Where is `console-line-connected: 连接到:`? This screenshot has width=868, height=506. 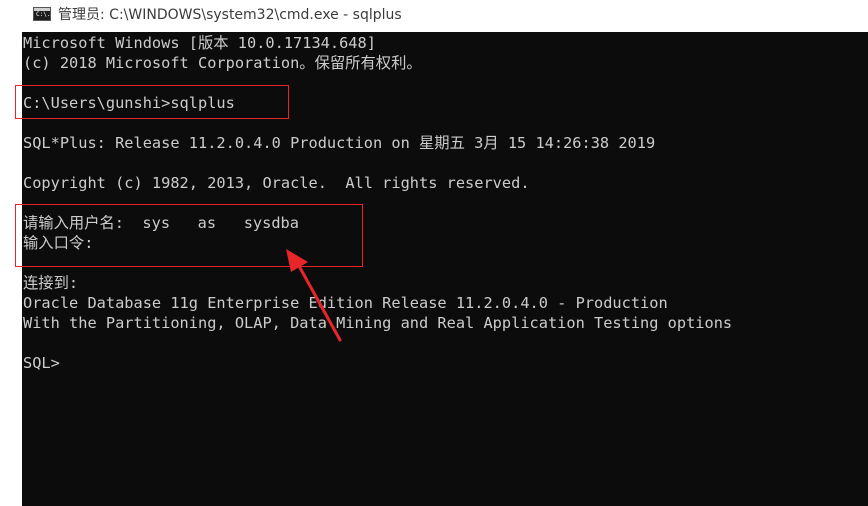
console-line-connected: 连接到: is located at coordinates (51, 283).